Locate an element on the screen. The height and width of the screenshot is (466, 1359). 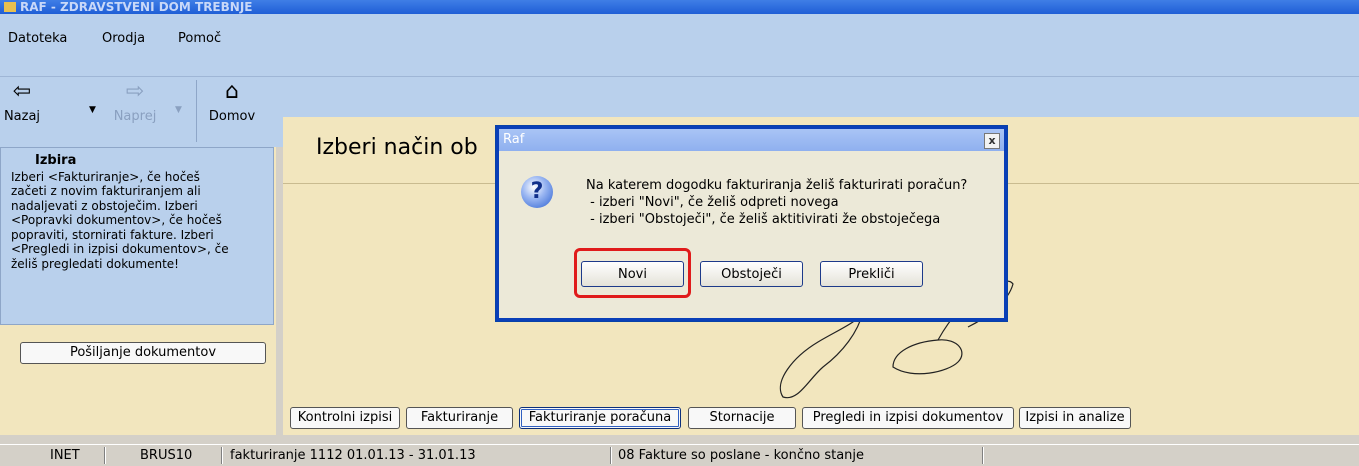
info-line: želiš pregledati dokumente! is located at coordinates (95, 263).